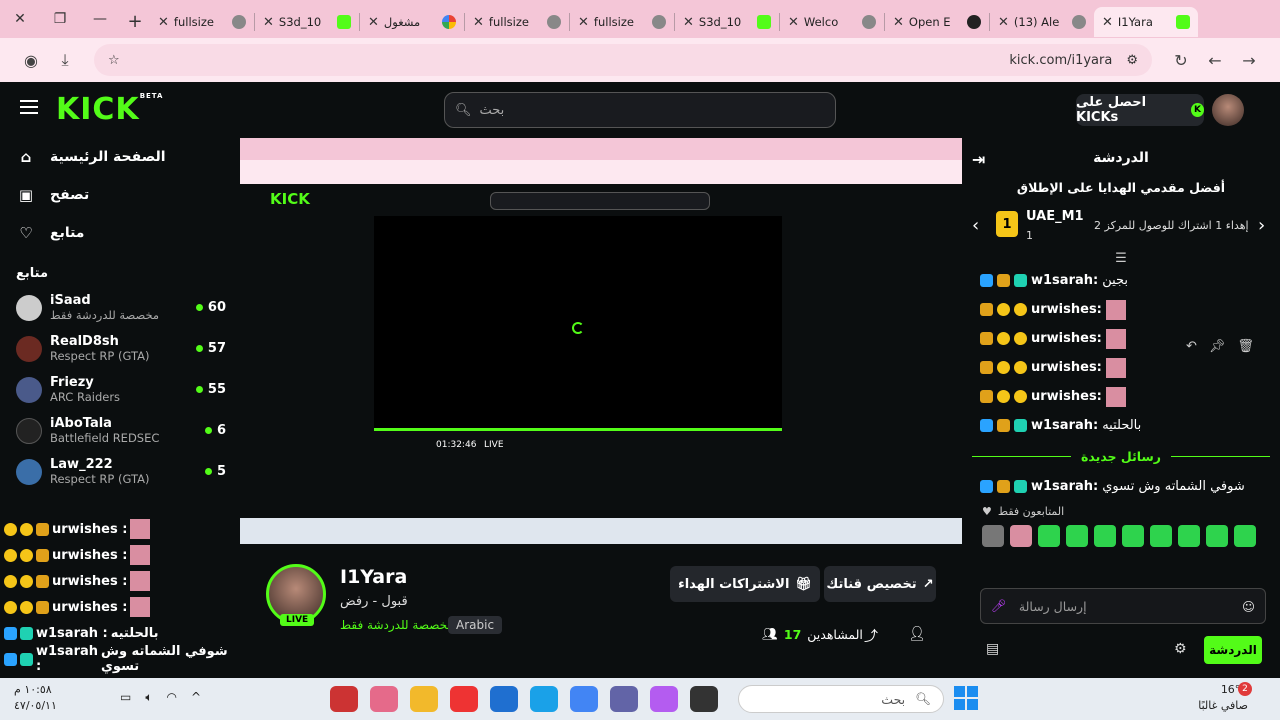 The image size is (1280, 720). I want to click on browser-tab-active: ✕ I1Yara, so click(1146, 22).